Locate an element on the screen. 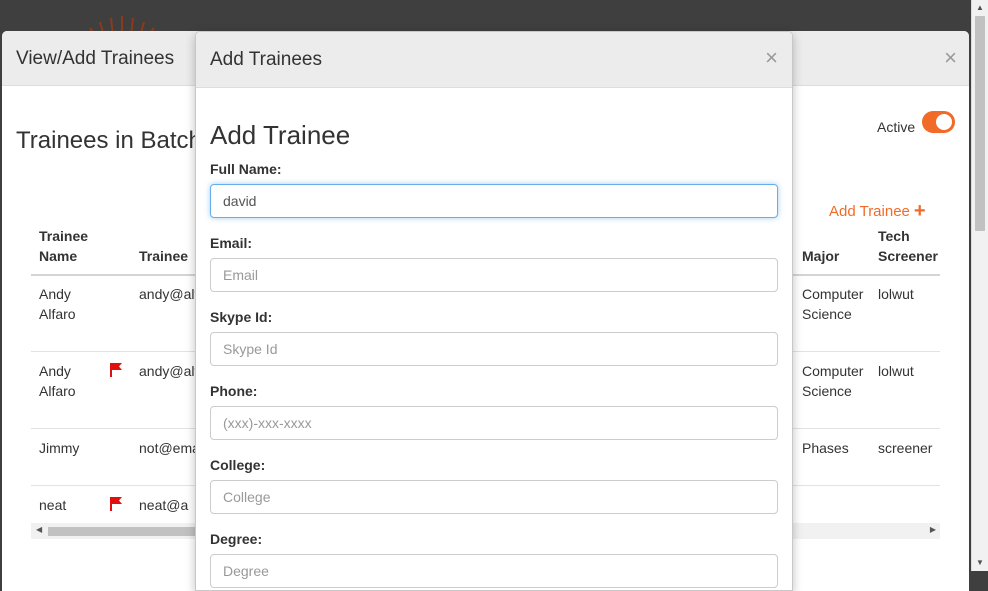 Image resolution: width=988 pixels, height=591 pixels. scroll-up-arrow-icon: ▲ is located at coordinates (980, 7).